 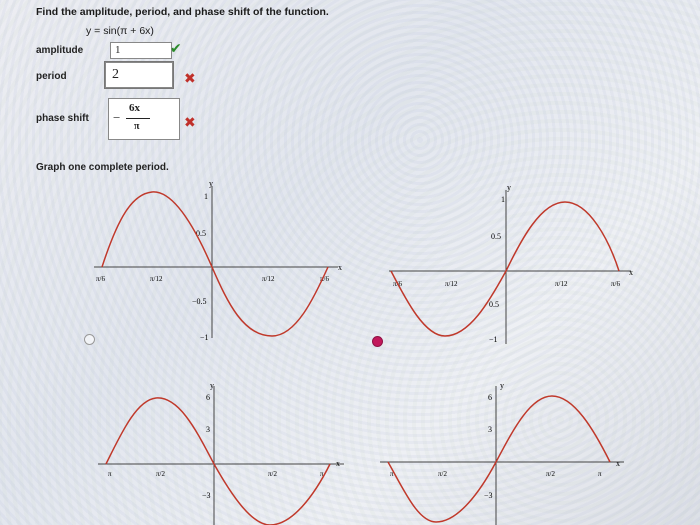 What do you see at coordinates (494, 304) in the screenshot?
I see `y-tick-neg-0-5: 0.5` at bounding box center [494, 304].